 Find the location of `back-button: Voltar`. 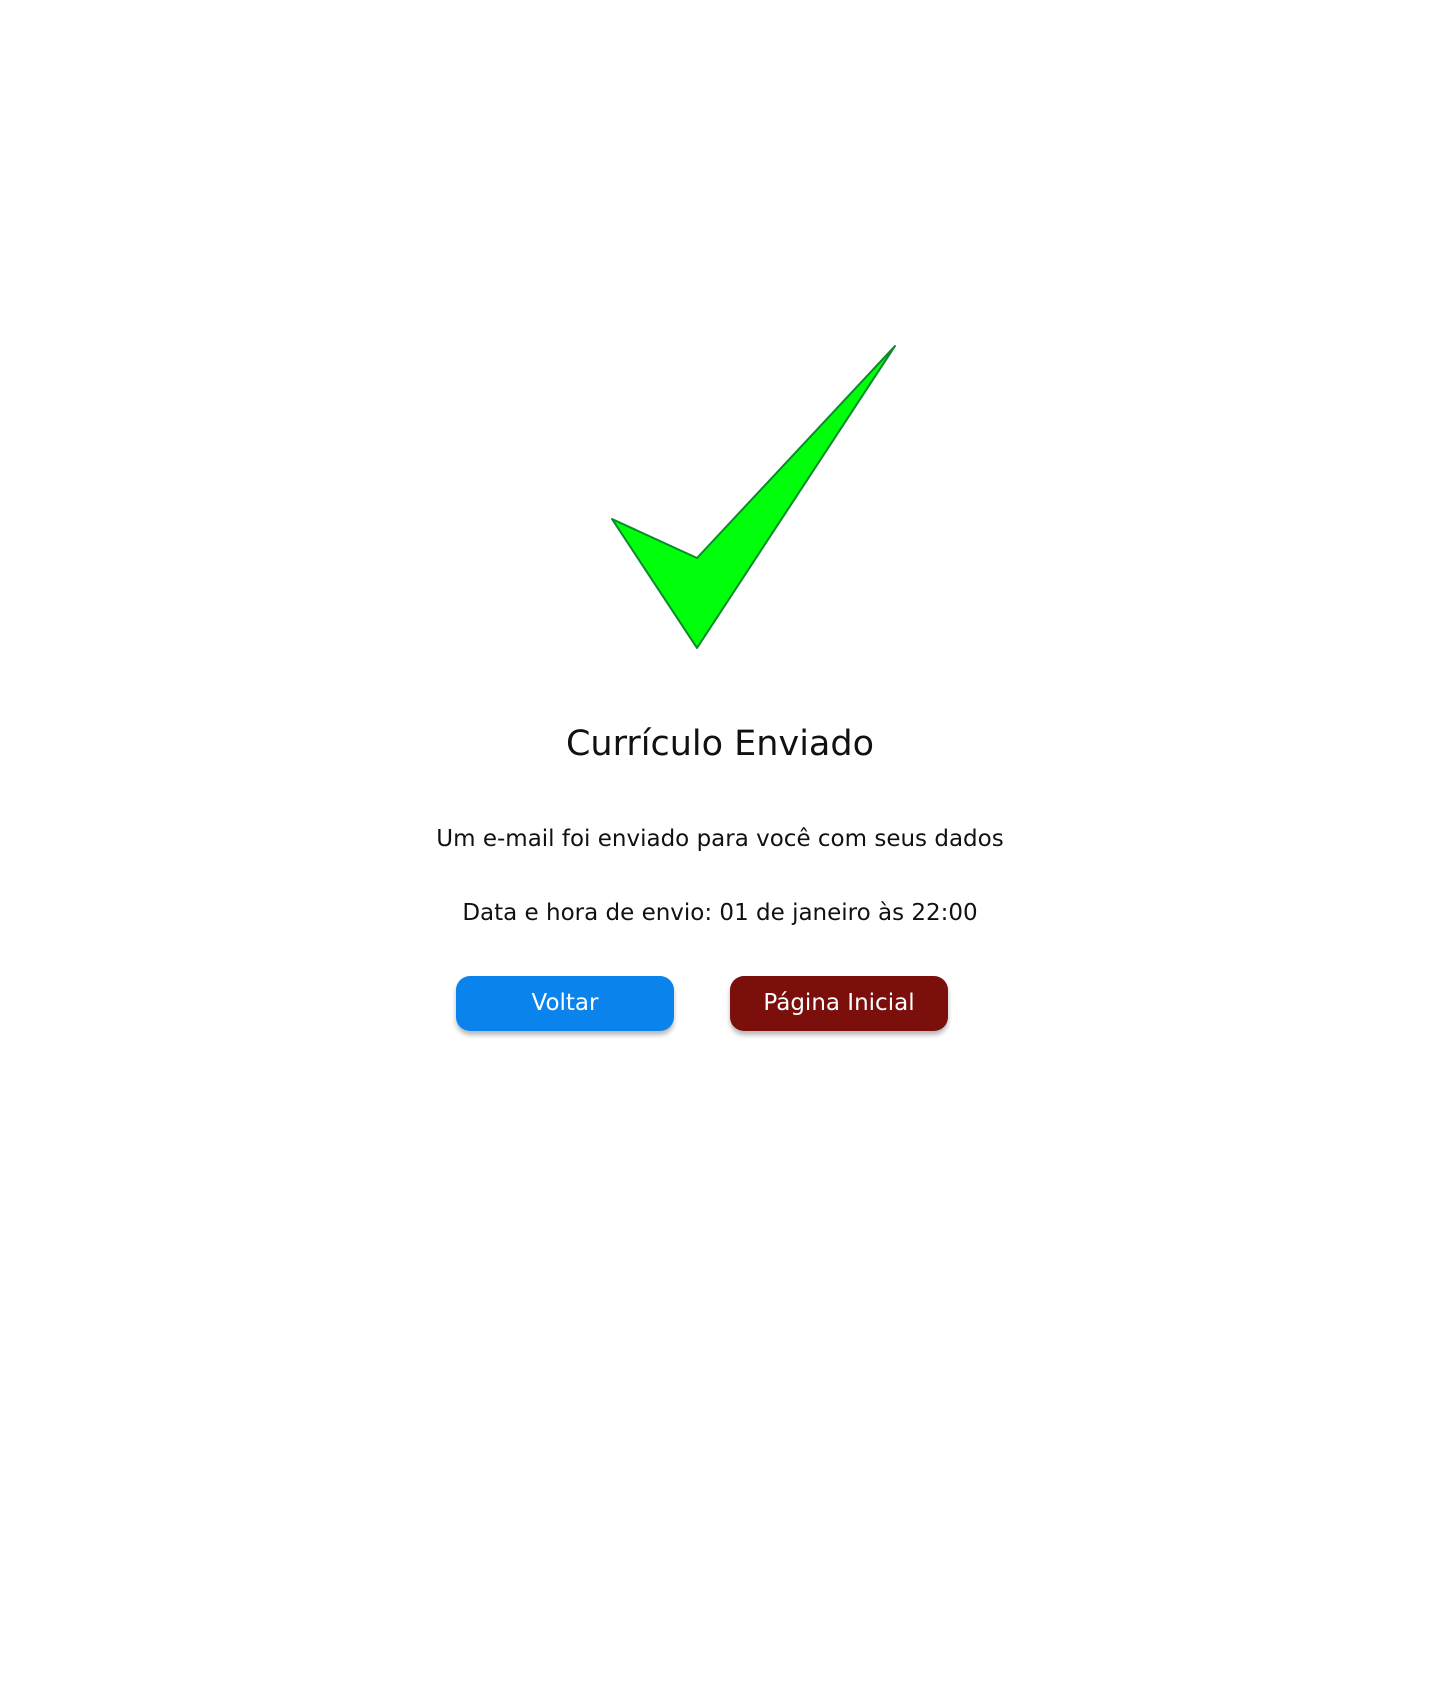

back-button: Voltar is located at coordinates (565, 1003).